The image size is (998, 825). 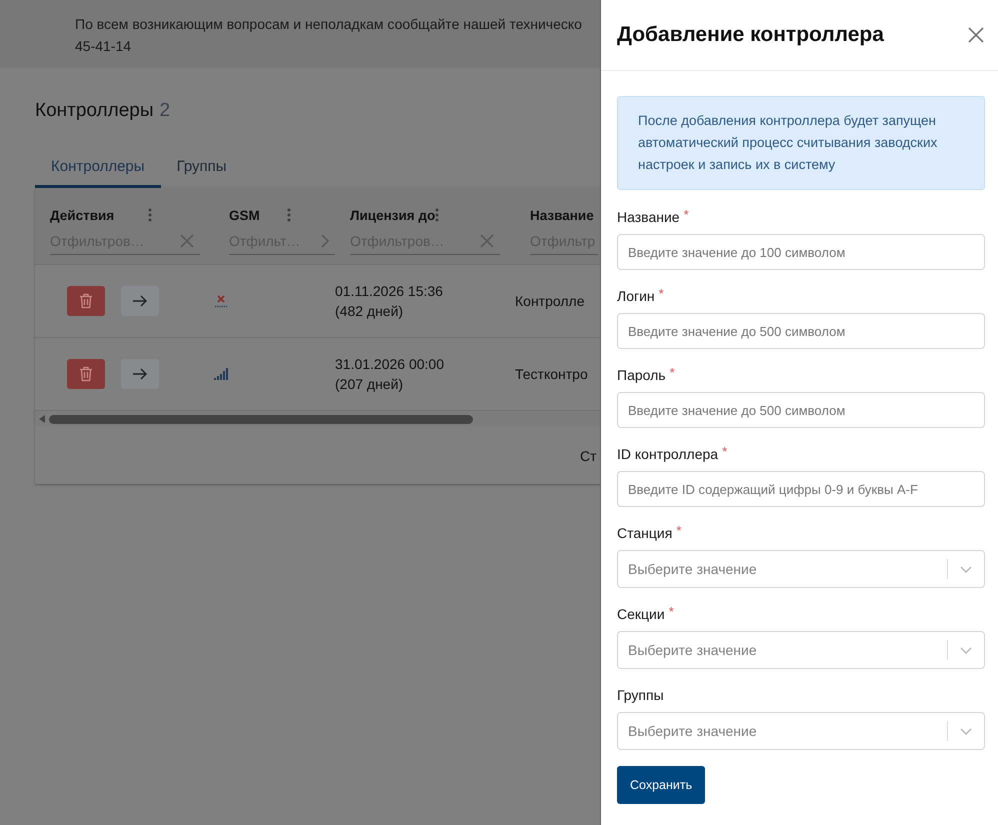 I want to click on license-days: (482 дней), so click(x=389, y=311).